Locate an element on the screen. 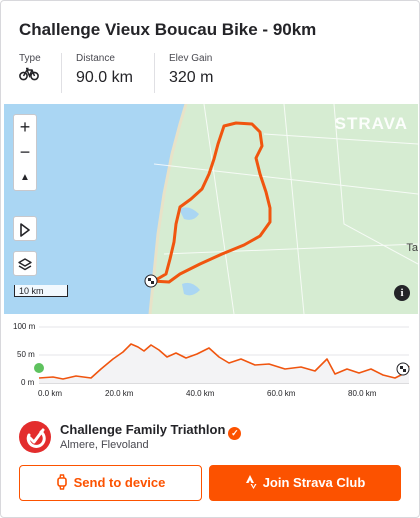 This screenshot has height=518, width=420. stat-distance: Distance 90.0 km is located at coordinates (108, 73).